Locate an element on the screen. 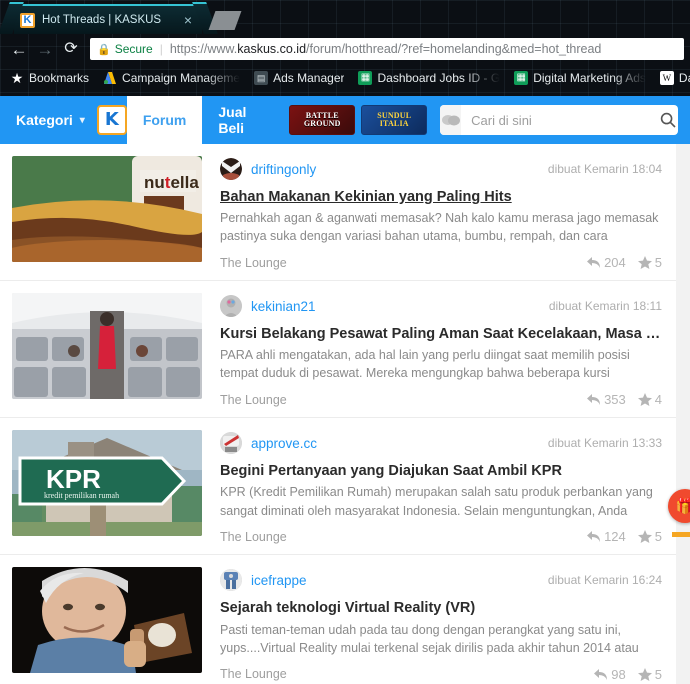 This screenshot has height=684, width=690. tab-title: Hot Threads | KASKUS is located at coordinates (102, 20).